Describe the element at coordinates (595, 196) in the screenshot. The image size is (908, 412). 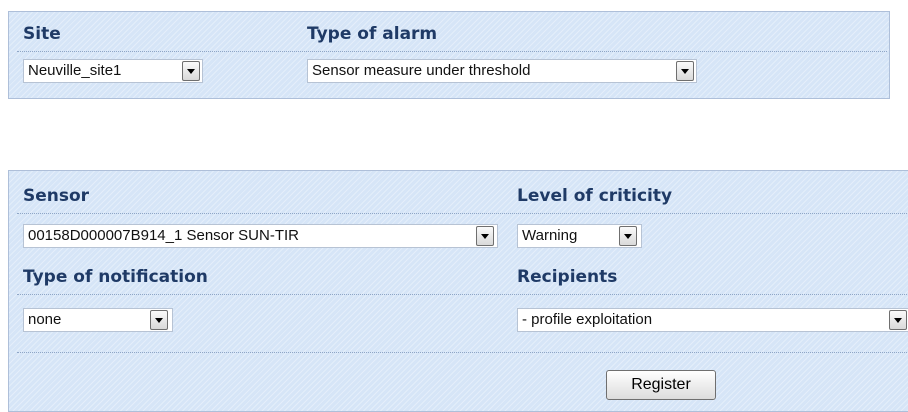
I see `level-of-criticity-label: Level of criticity` at that location.